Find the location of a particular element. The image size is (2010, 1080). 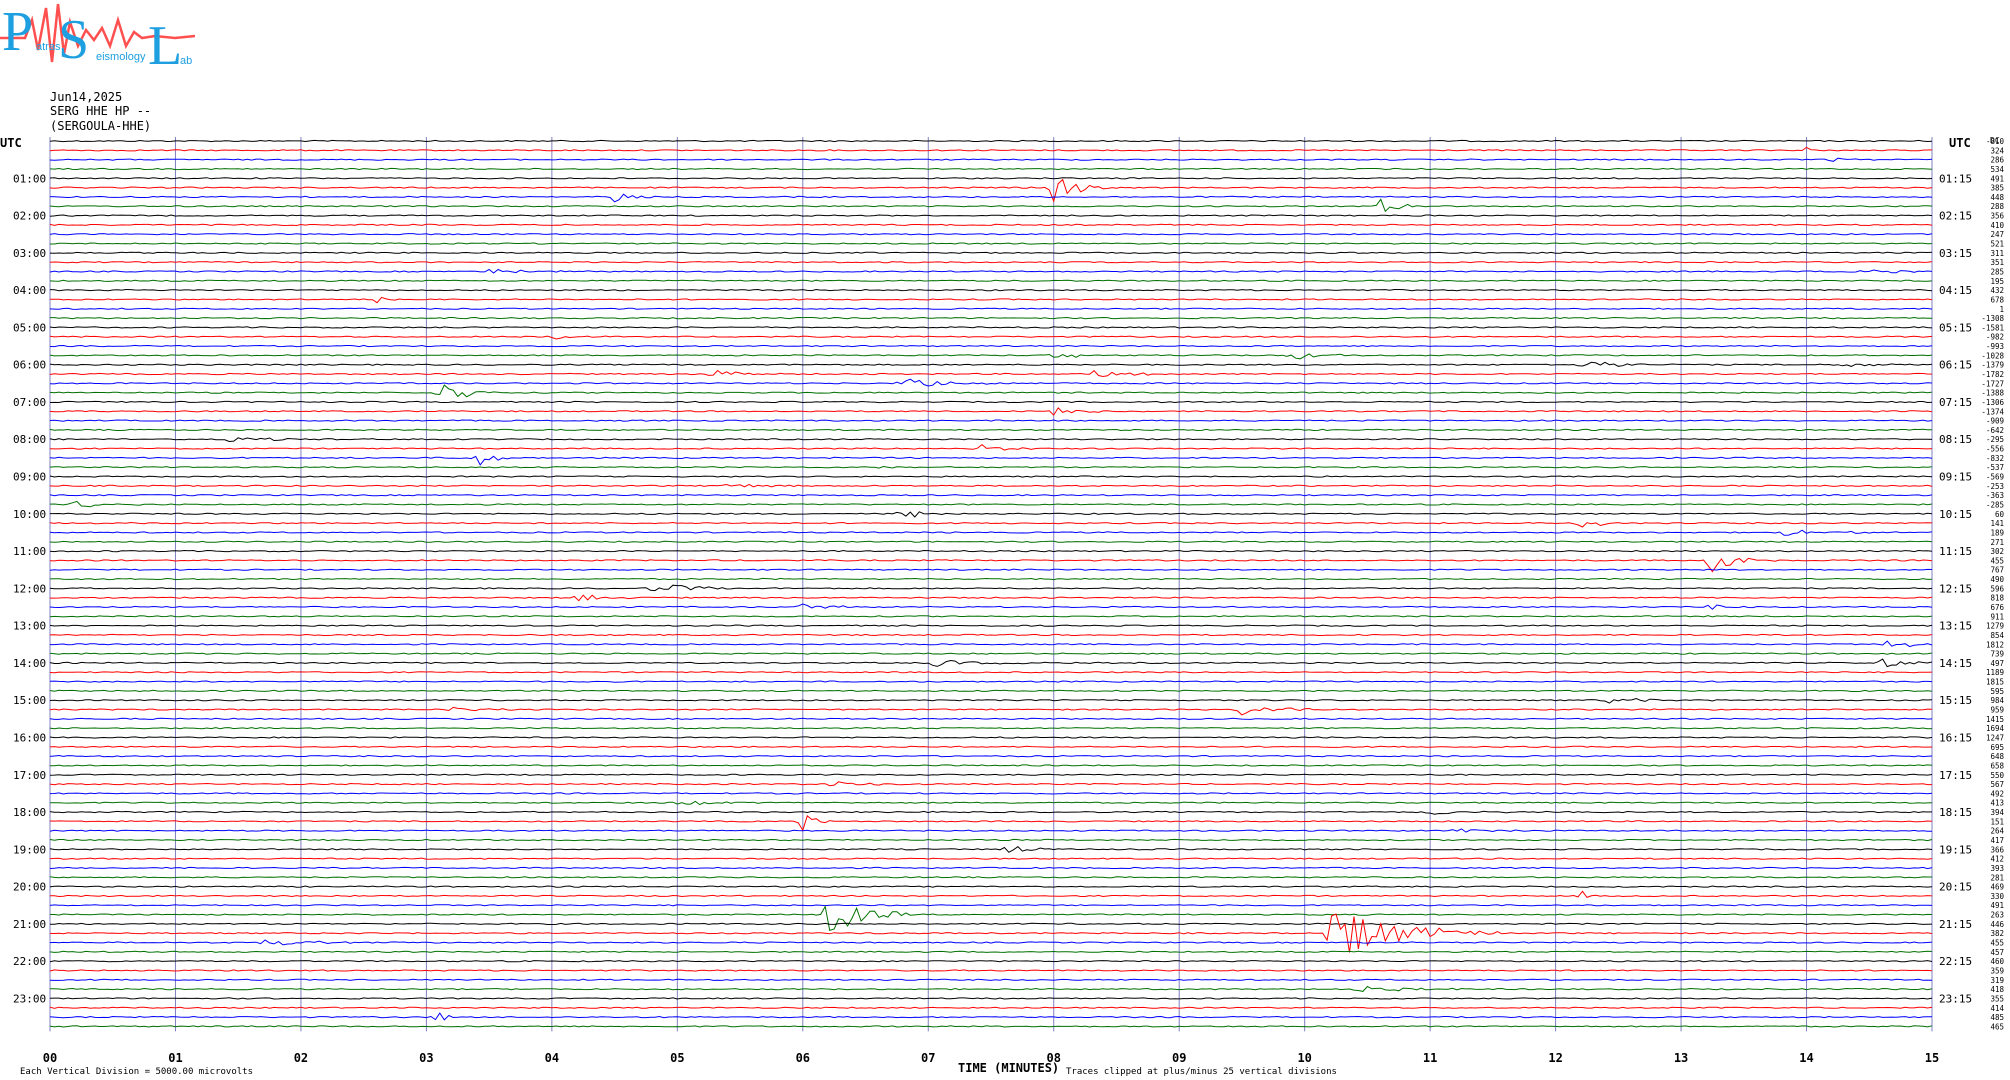

dc-offset-value: 263 is located at coordinates (1997, 915).